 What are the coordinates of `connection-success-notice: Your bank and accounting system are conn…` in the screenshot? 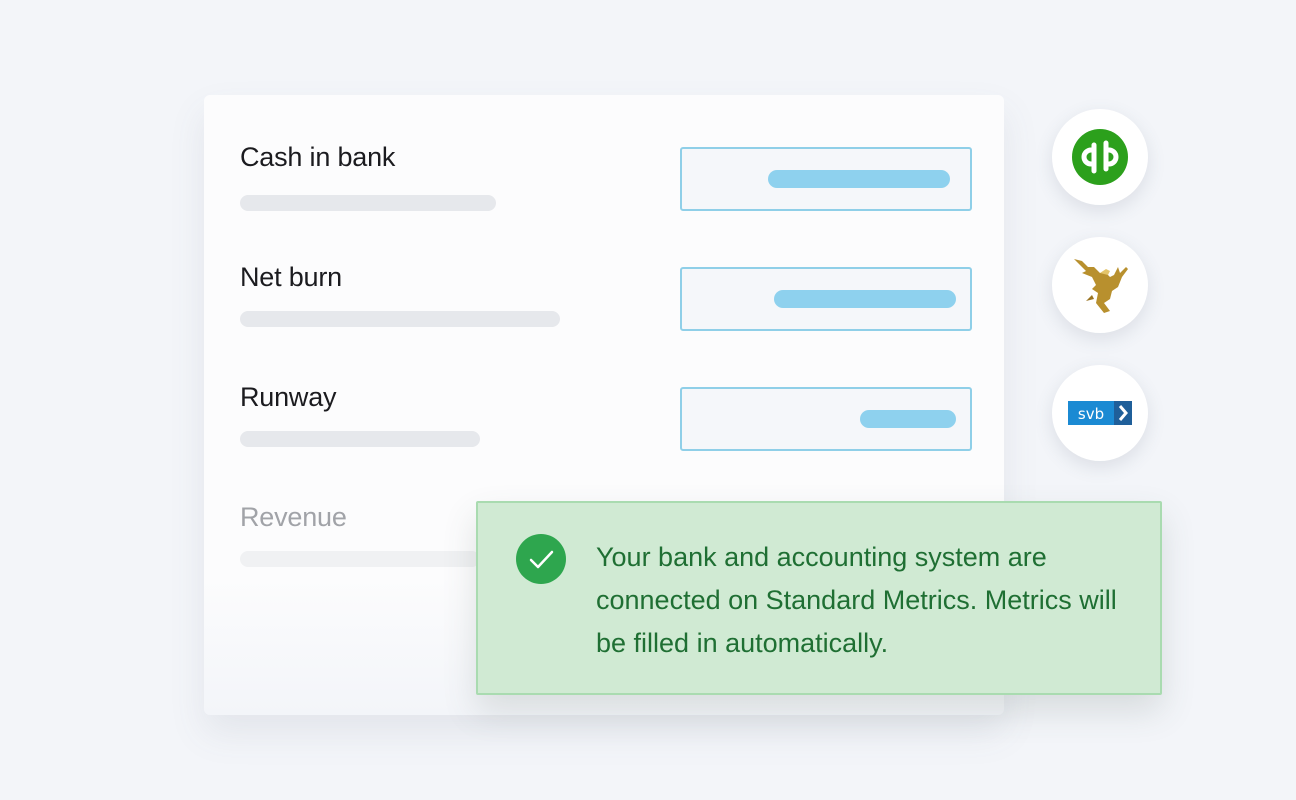 It's located at (819, 598).